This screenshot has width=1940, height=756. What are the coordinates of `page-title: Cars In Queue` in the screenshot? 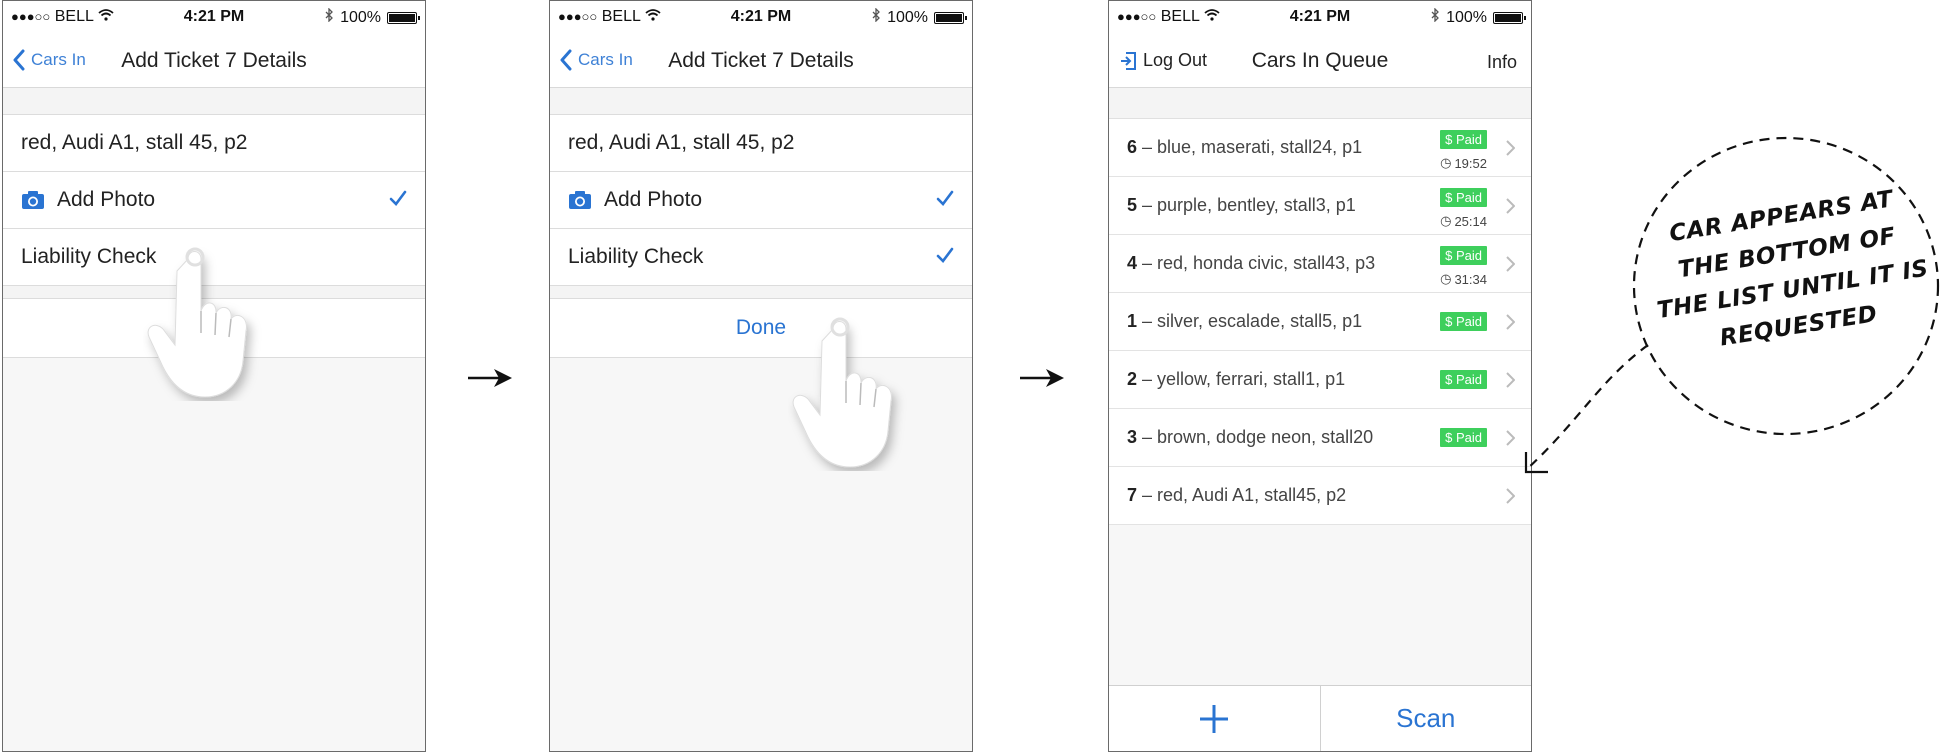 It's located at (1320, 60).